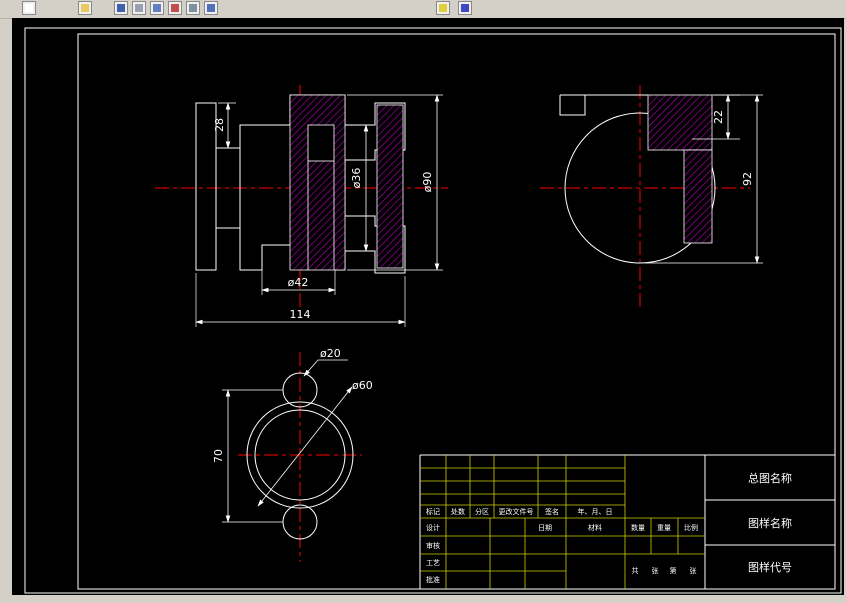 This screenshot has height=603, width=846. I want to click on sheets-unit2: 张, so click(693, 570).